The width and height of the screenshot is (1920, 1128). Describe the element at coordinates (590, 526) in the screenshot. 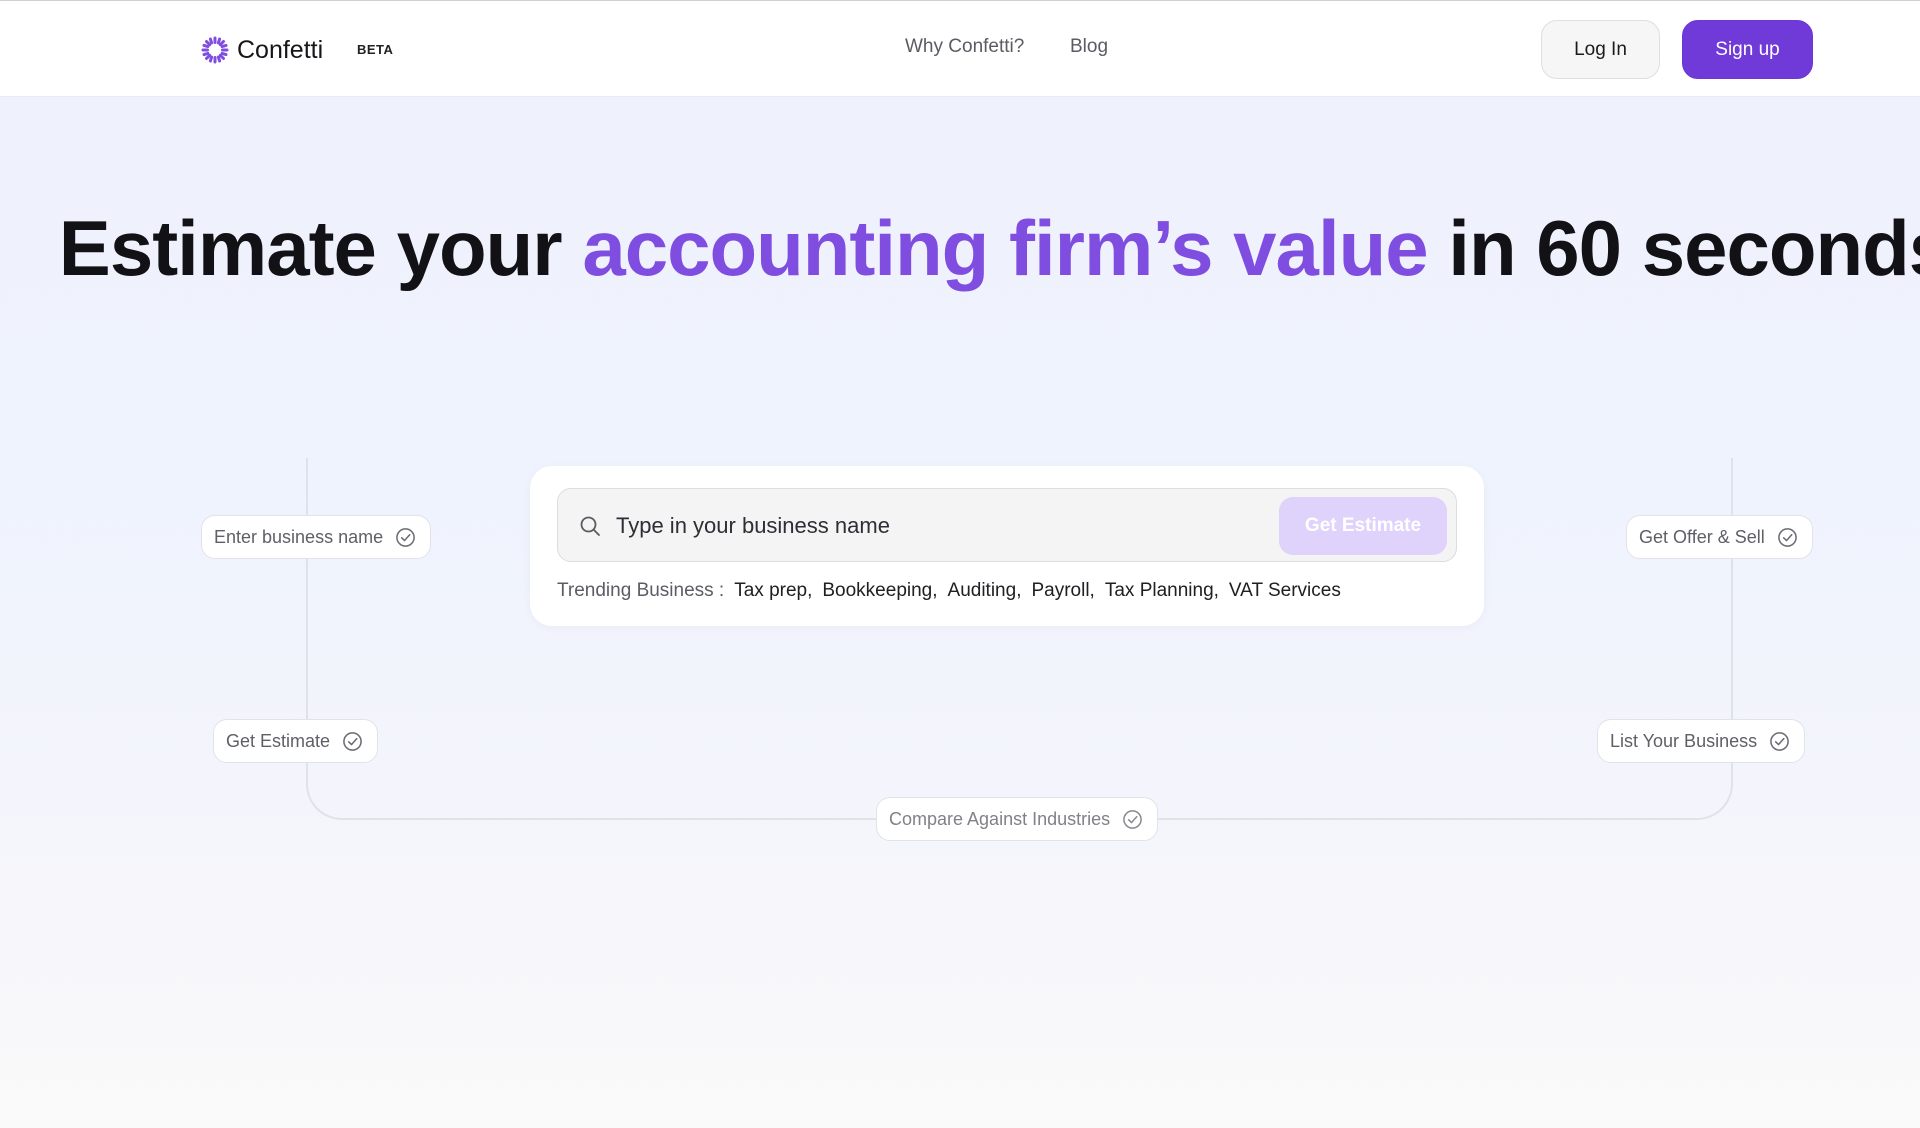

I see `search-icon` at that location.